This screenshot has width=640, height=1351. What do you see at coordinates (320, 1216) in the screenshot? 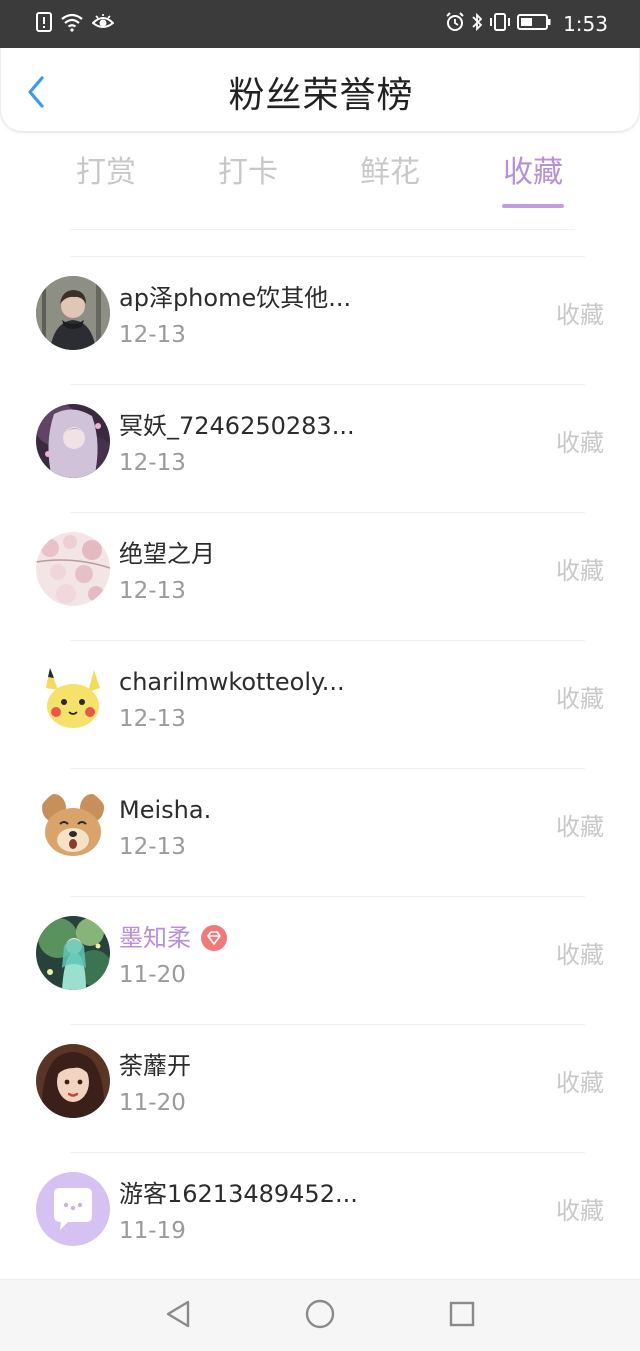
I see `list-item: 游客16213489452... 11-19 收藏` at bounding box center [320, 1216].